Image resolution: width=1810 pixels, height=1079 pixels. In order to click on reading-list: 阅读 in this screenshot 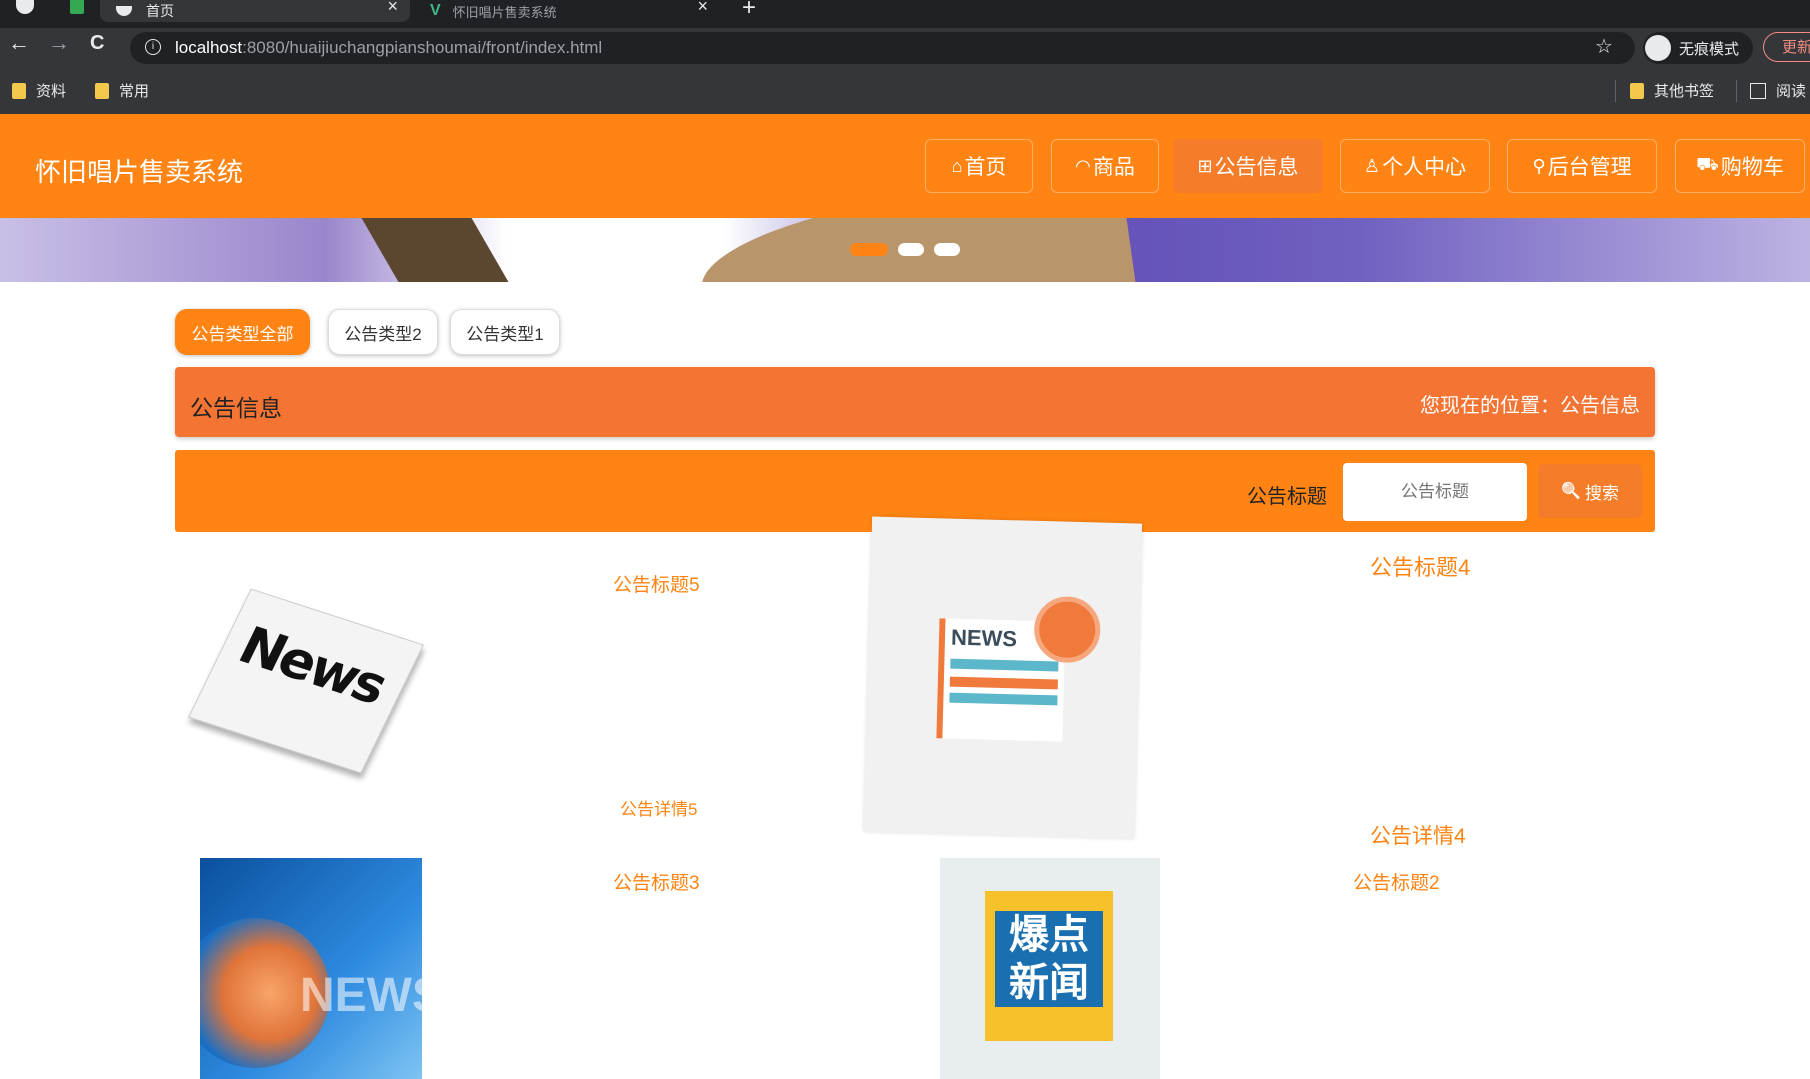, I will do `click(1778, 90)`.